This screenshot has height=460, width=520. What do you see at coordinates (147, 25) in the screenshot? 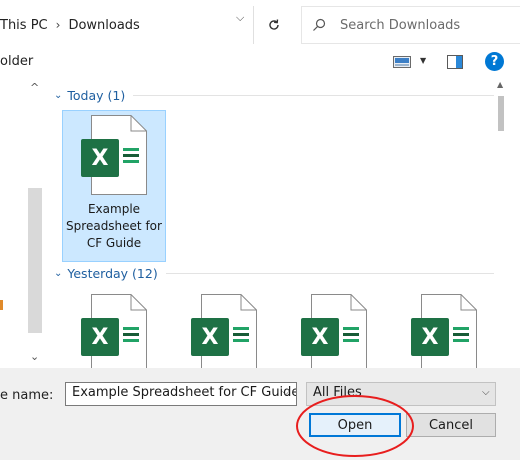
I see `address-bar: This PC › Downloads` at bounding box center [147, 25].